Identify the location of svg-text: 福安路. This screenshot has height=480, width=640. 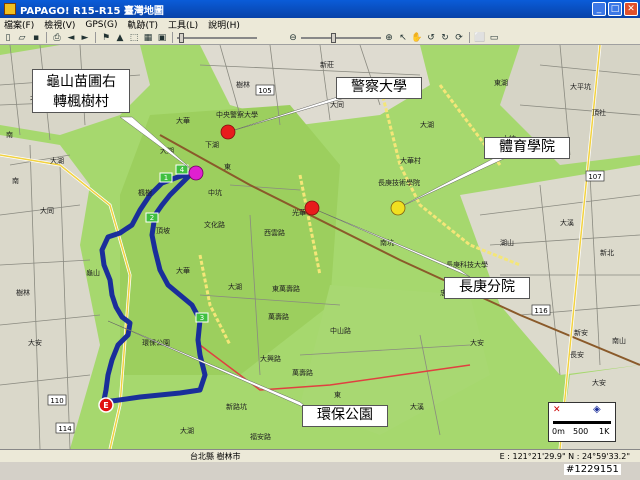
(260, 436).